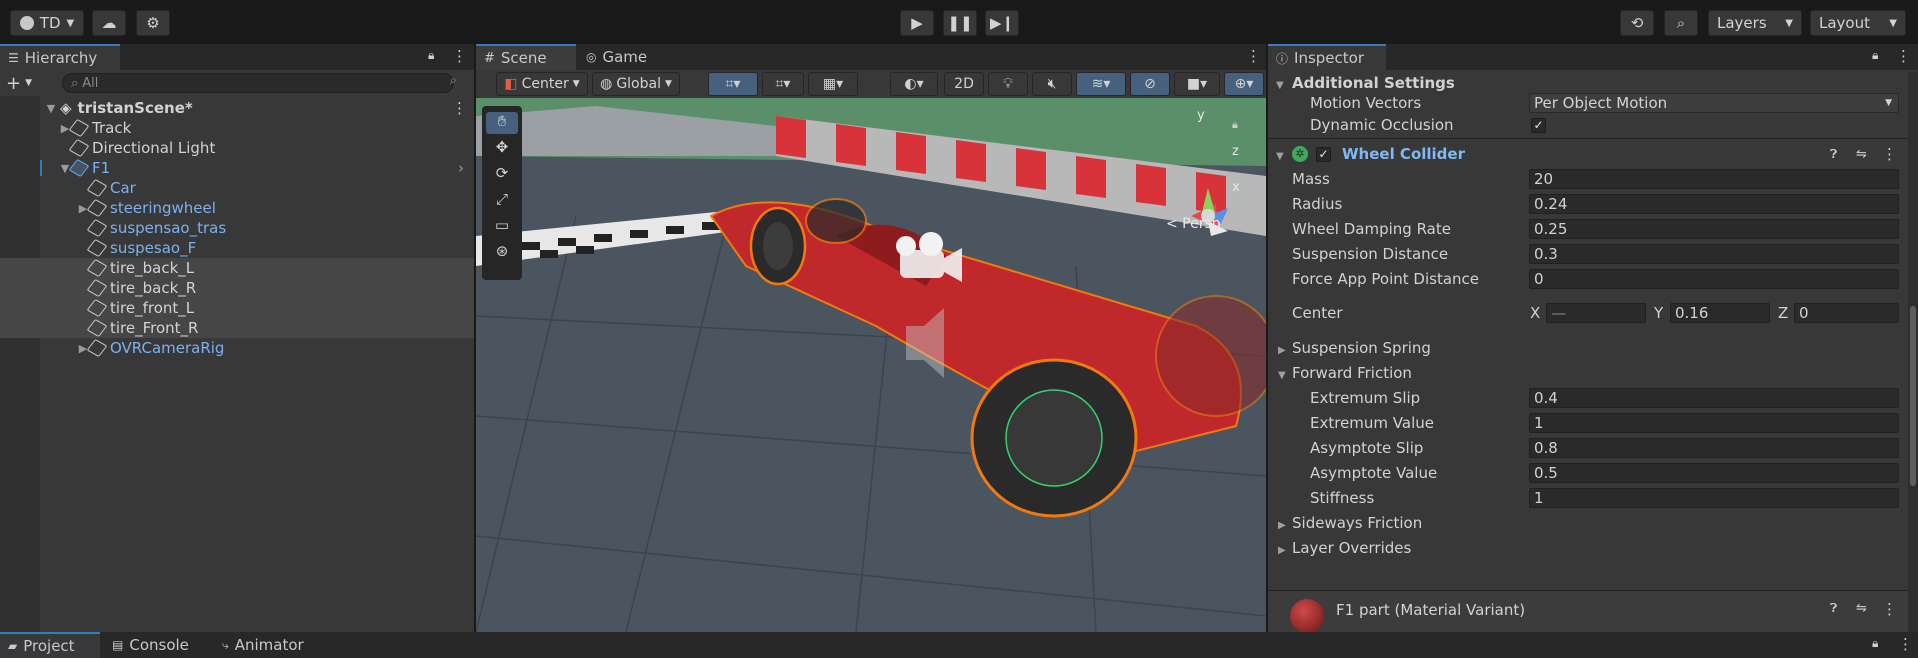 The image size is (1918, 658). Describe the element at coordinates (1101, 84) in the screenshot. I see `effects-dropdown: ≋▾` at that location.